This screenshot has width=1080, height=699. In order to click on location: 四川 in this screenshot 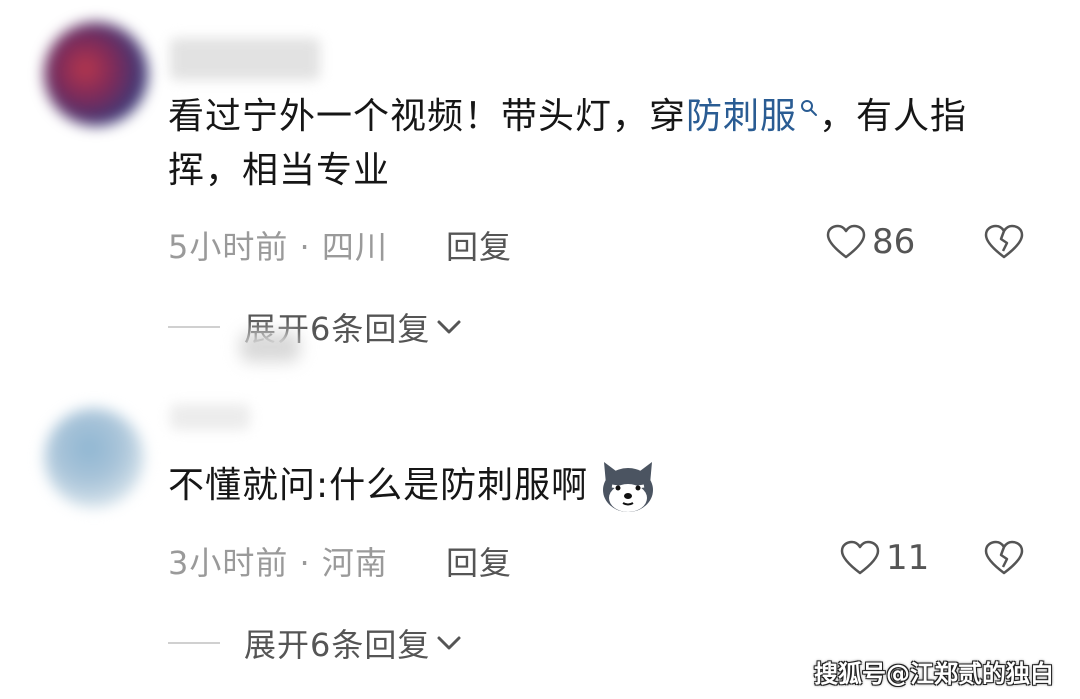, I will do `click(354, 247)`.